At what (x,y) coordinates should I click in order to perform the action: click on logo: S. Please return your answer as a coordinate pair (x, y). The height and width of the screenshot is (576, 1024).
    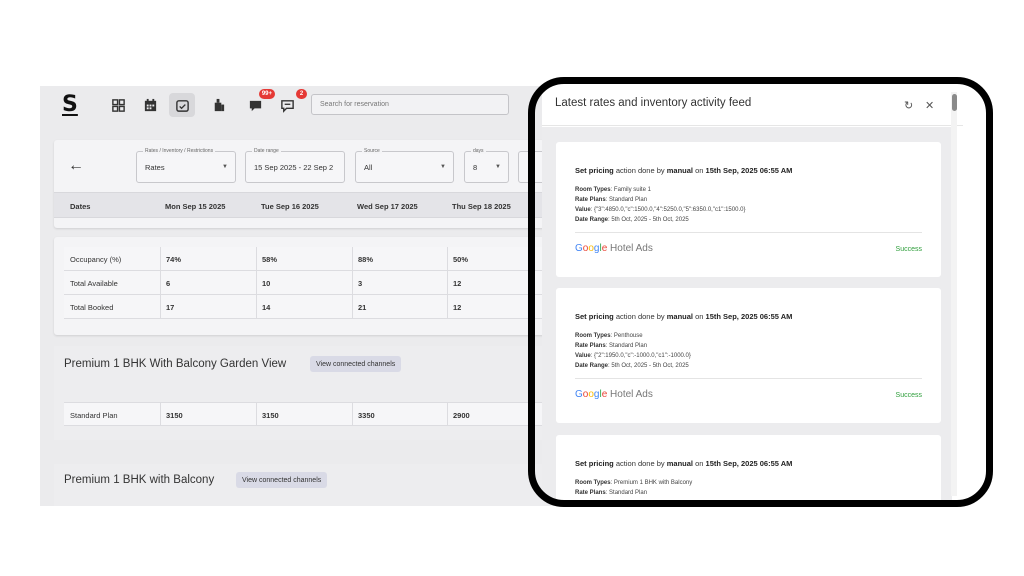
    Looking at the image, I should click on (70, 104).